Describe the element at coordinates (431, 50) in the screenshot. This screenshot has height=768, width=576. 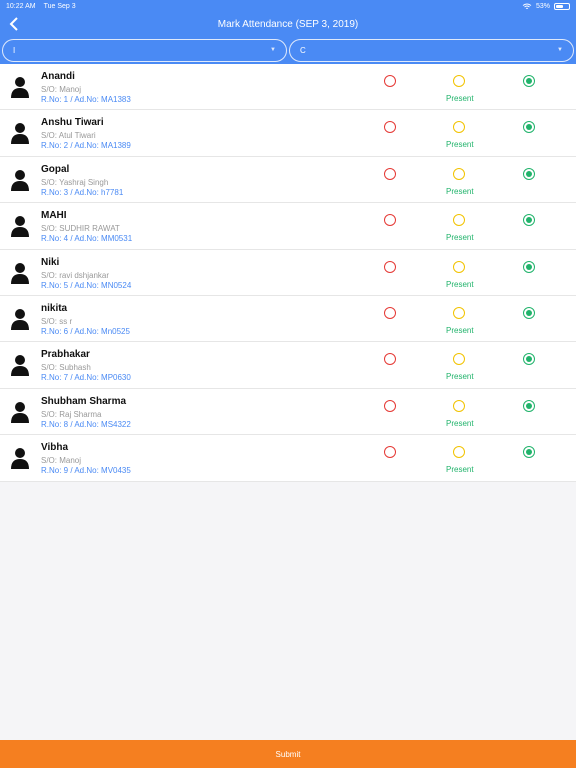
I see `section-select: C ▼` at that location.